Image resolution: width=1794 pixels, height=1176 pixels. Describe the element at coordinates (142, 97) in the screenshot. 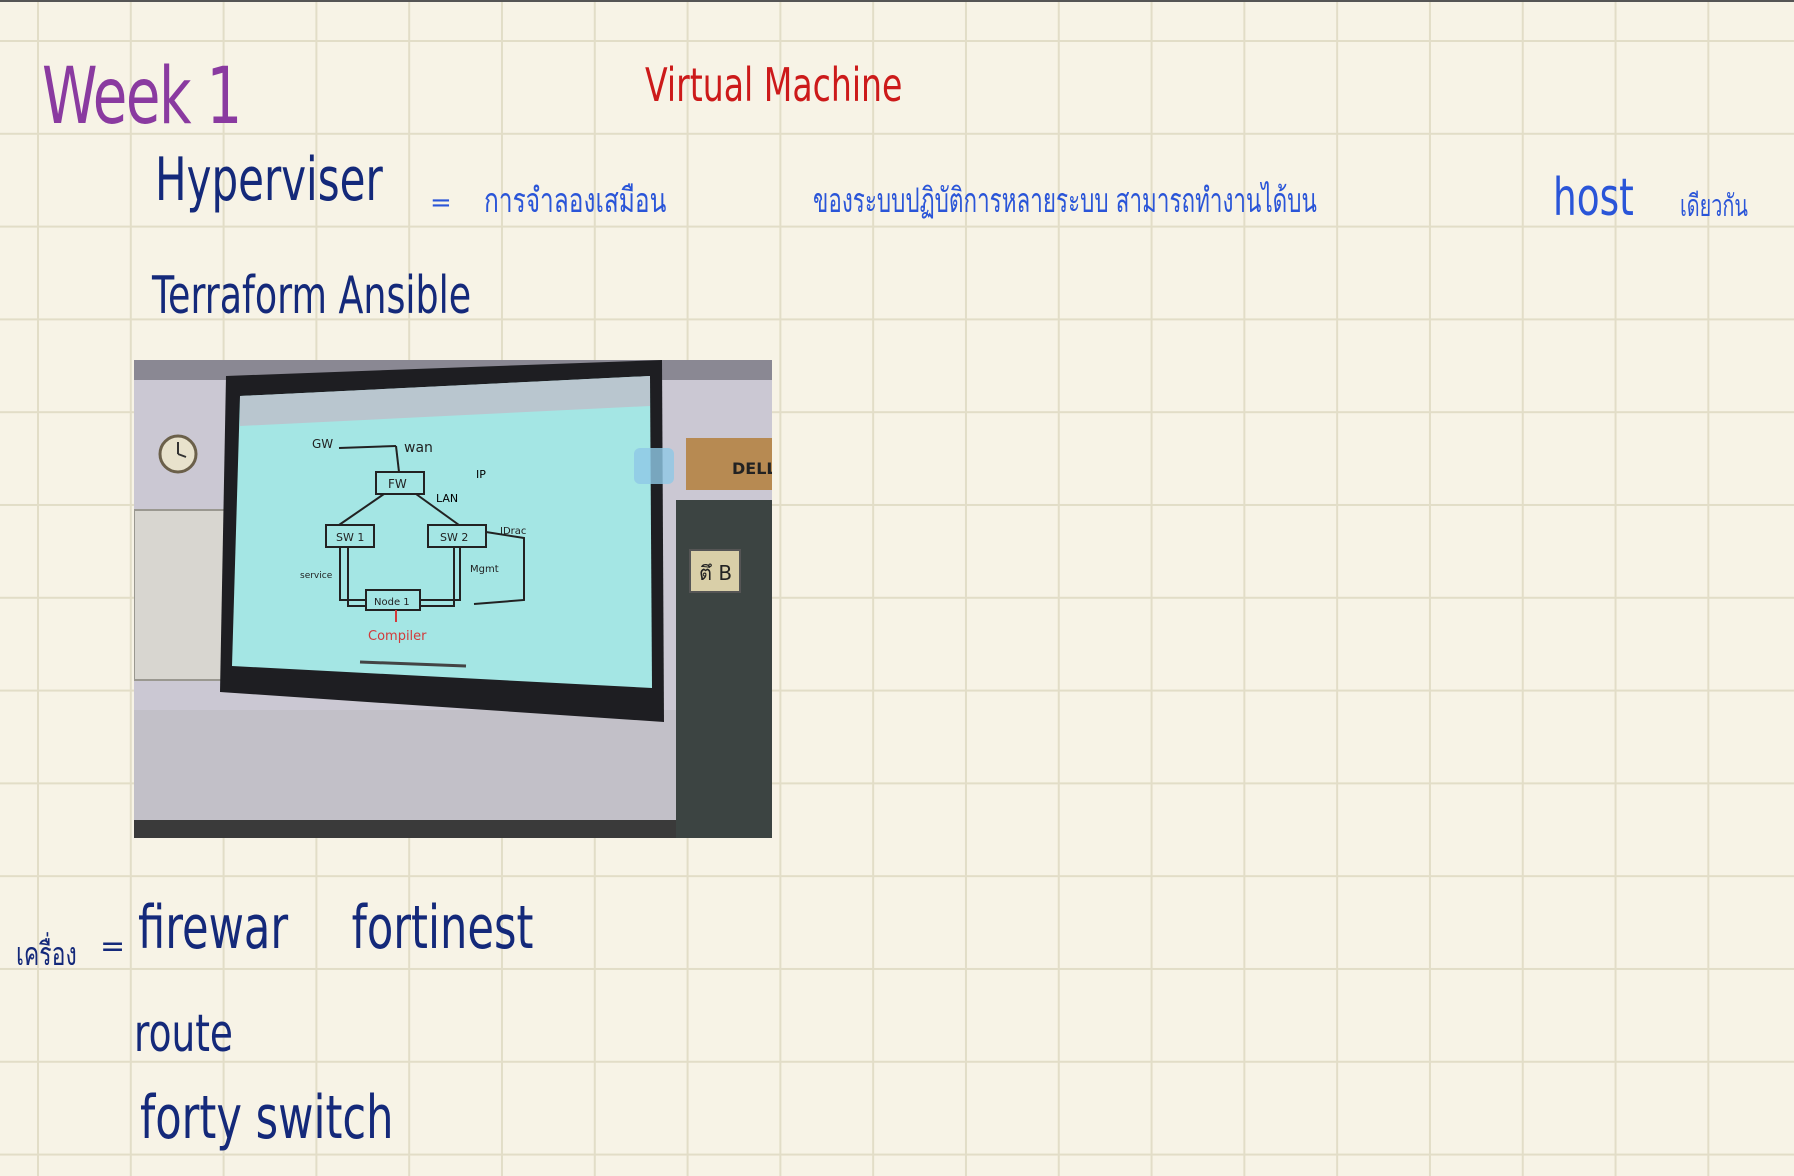

I see `week-heading: Week 1` at that location.